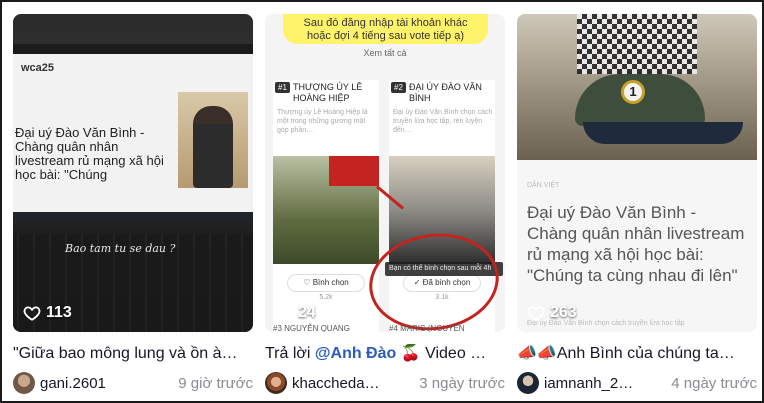  I want to click on like-count-value: 24, so click(307, 312).